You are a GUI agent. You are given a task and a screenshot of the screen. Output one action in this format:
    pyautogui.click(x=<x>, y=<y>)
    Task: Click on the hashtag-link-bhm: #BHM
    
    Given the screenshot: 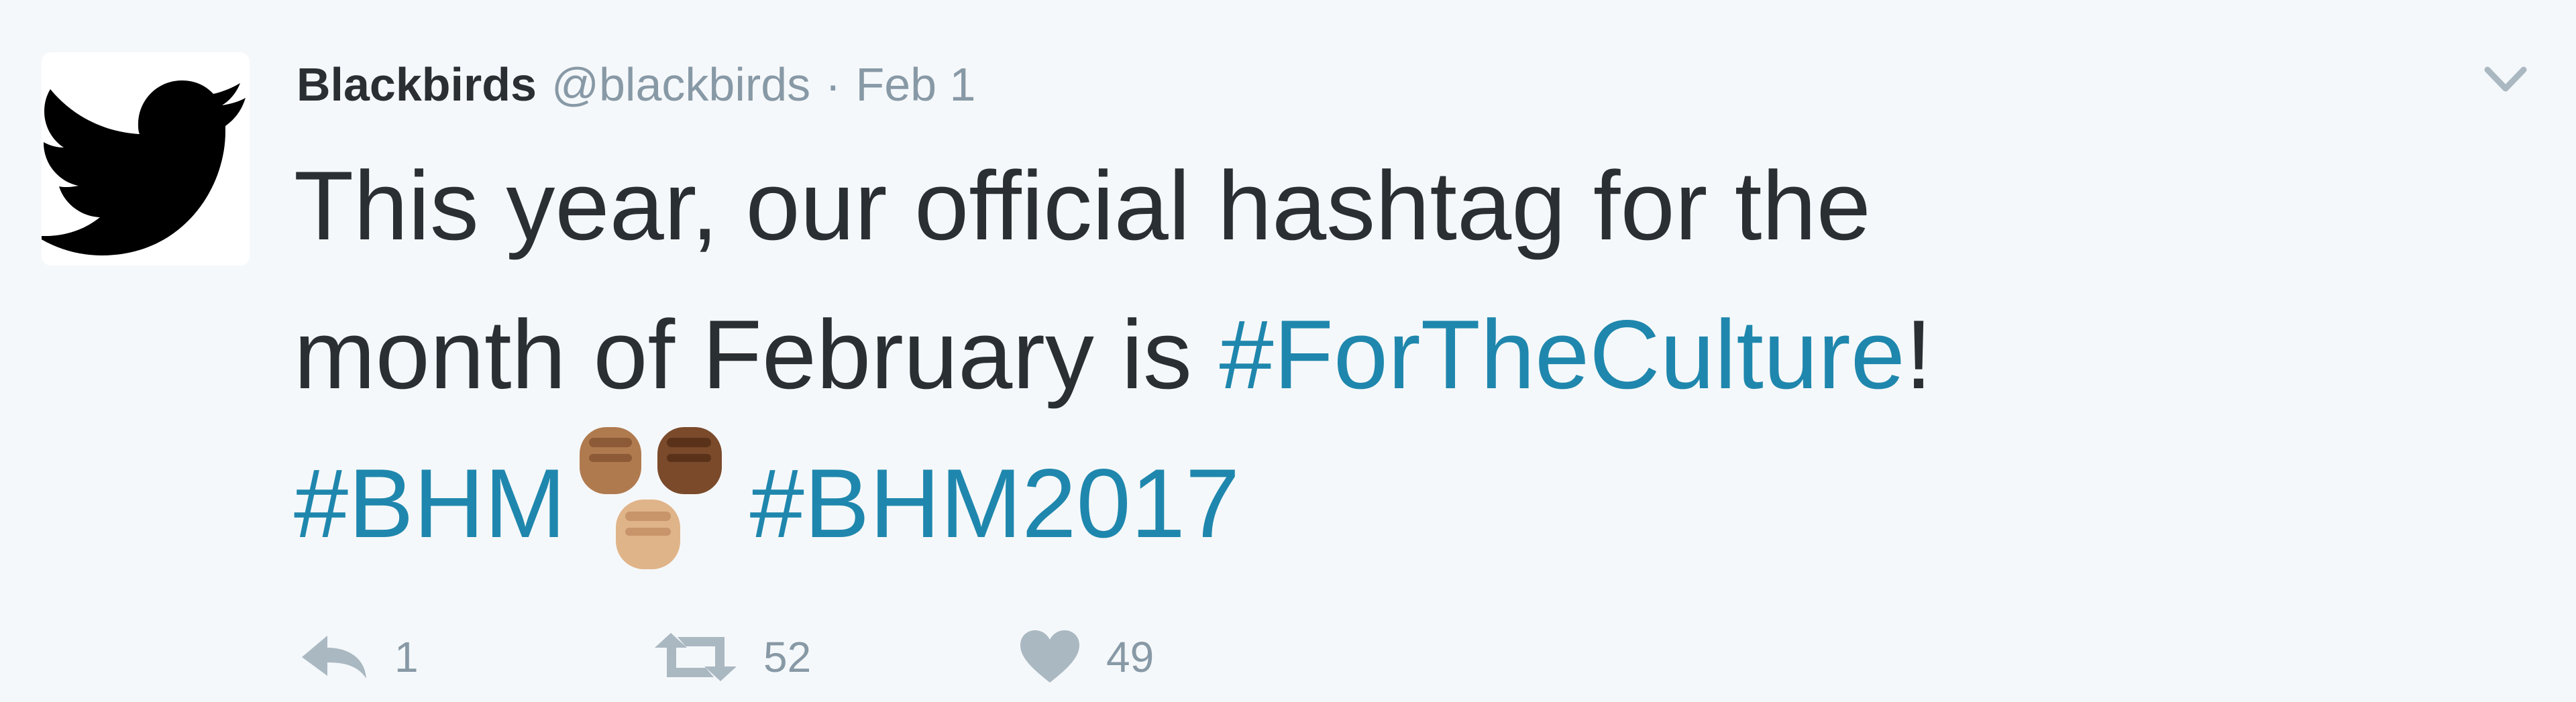 What is the action you would take?
    pyautogui.click(x=430, y=503)
    